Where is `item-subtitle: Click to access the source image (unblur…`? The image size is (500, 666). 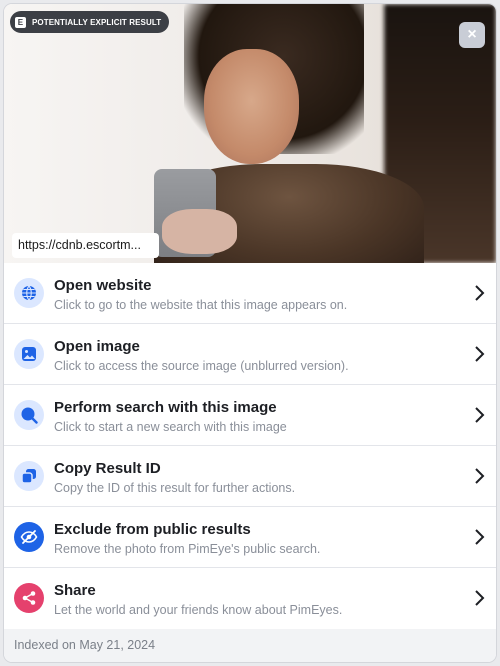
item-subtitle: Click to access the source image (unblur… is located at coordinates (201, 366).